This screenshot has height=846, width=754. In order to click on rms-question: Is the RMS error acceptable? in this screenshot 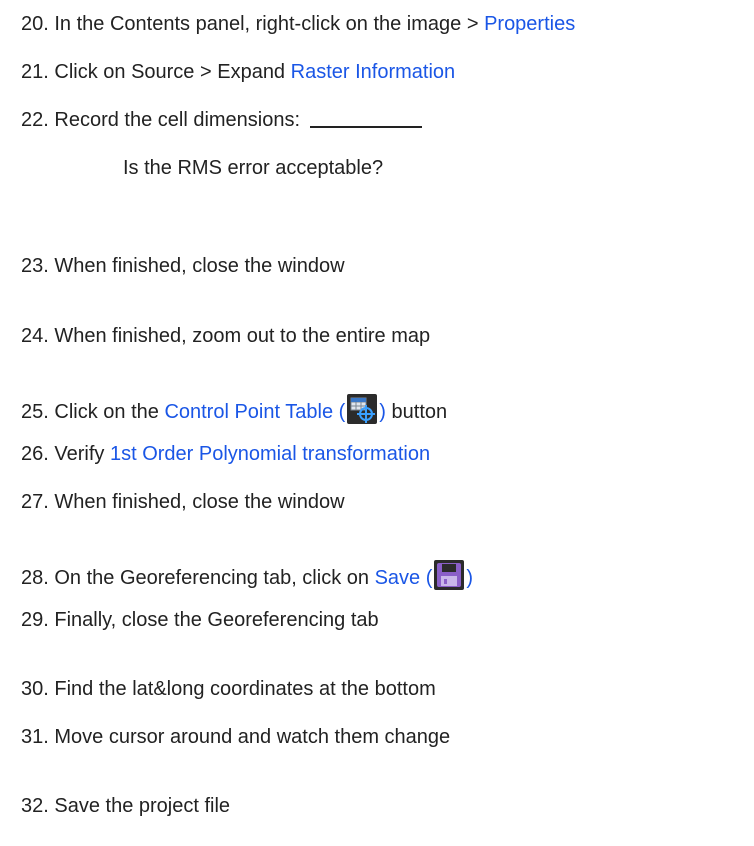, I will do `click(253, 168)`.